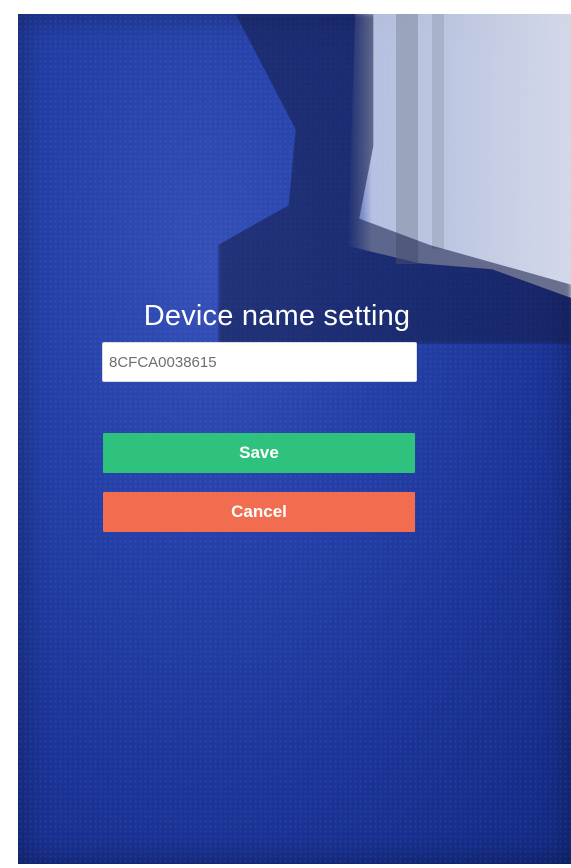 Image resolution: width=571 pixels, height=868 pixels. I want to click on dialog-title: Device name setting, so click(277, 316).